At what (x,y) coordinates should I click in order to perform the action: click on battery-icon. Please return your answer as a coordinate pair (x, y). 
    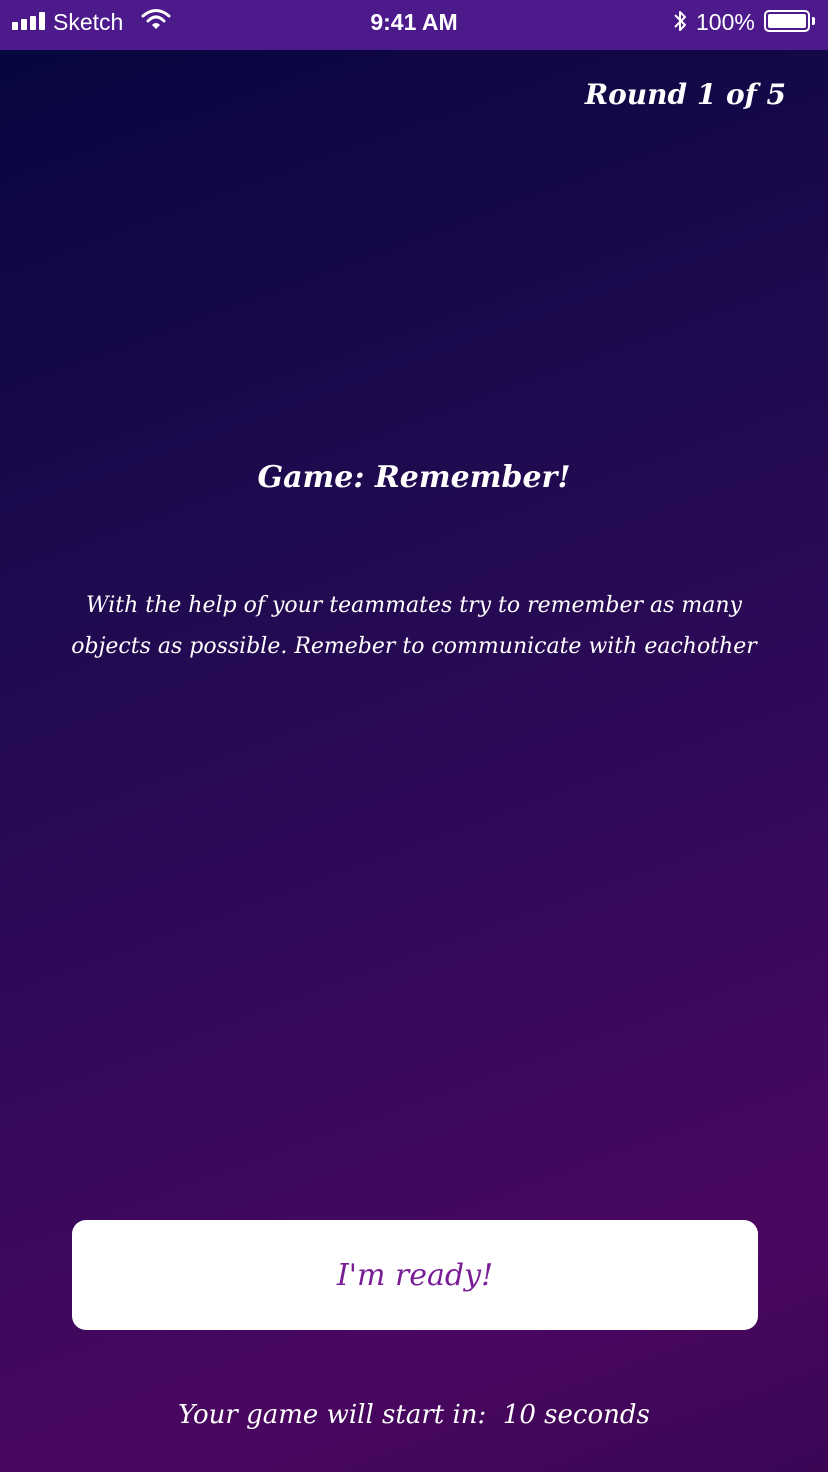
    Looking at the image, I should click on (787, 21).